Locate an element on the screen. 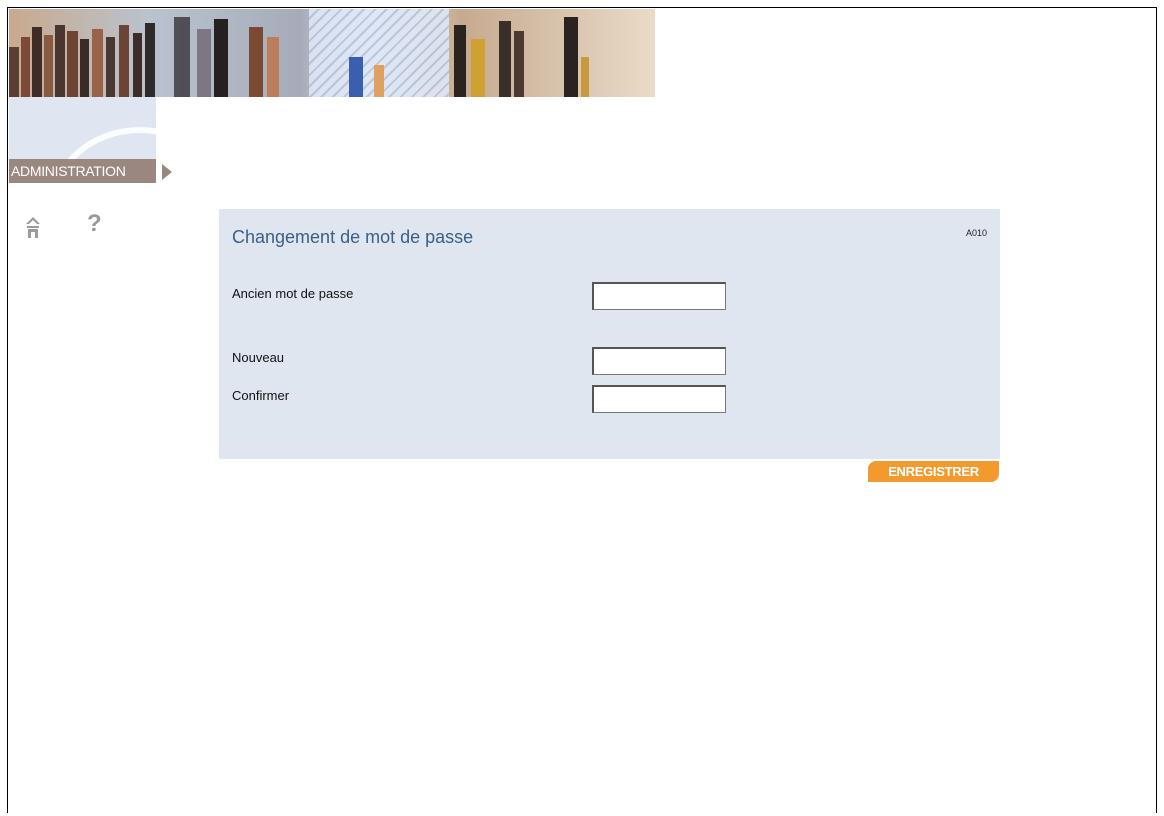  confirm-password-input is located at coordinates (659, 399).